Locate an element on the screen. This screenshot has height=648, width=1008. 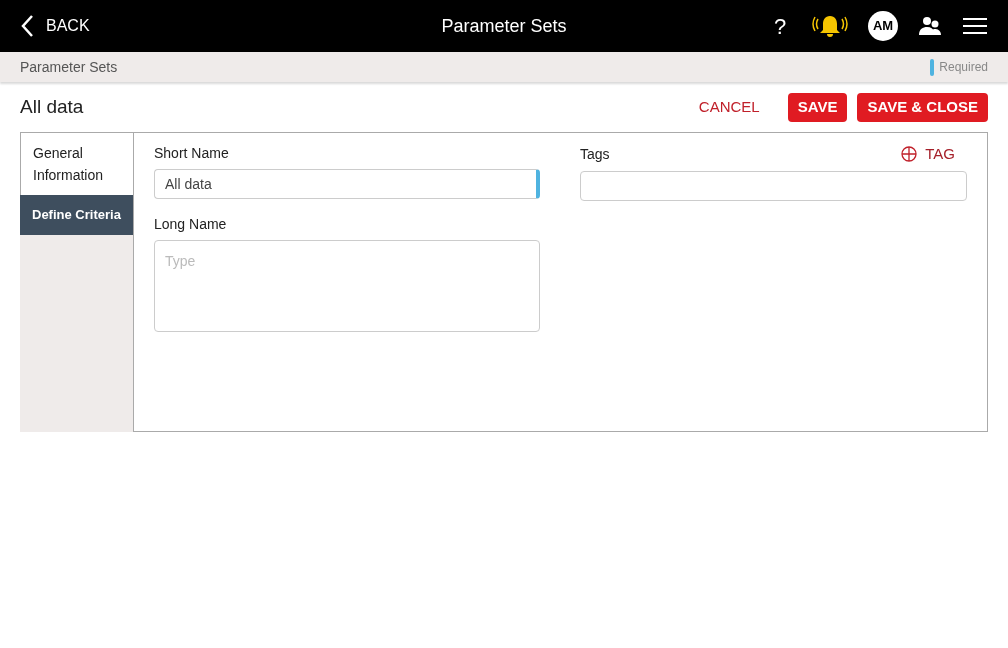
field-label: Short Name is located at coordinates (192, 153).